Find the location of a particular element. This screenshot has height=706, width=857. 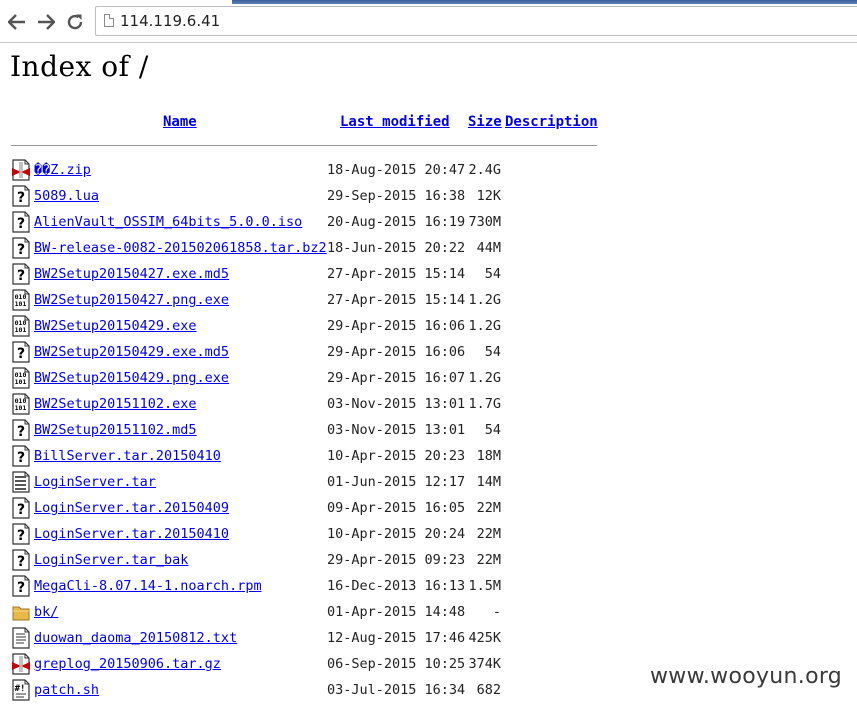

file-link: MegaCli-8.07.14-1.noarch.rpm is located at coordinates (148, 586).